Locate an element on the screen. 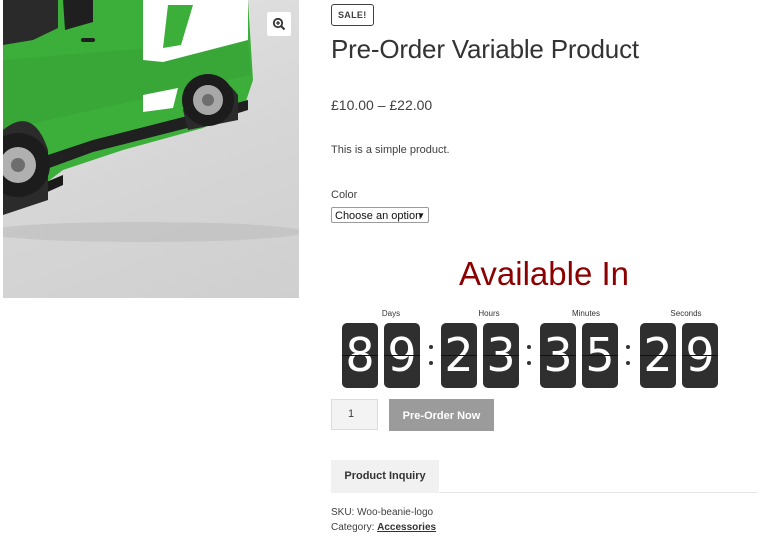  countdown-seconds-label: Seconds is located at coordinates (686, 313).